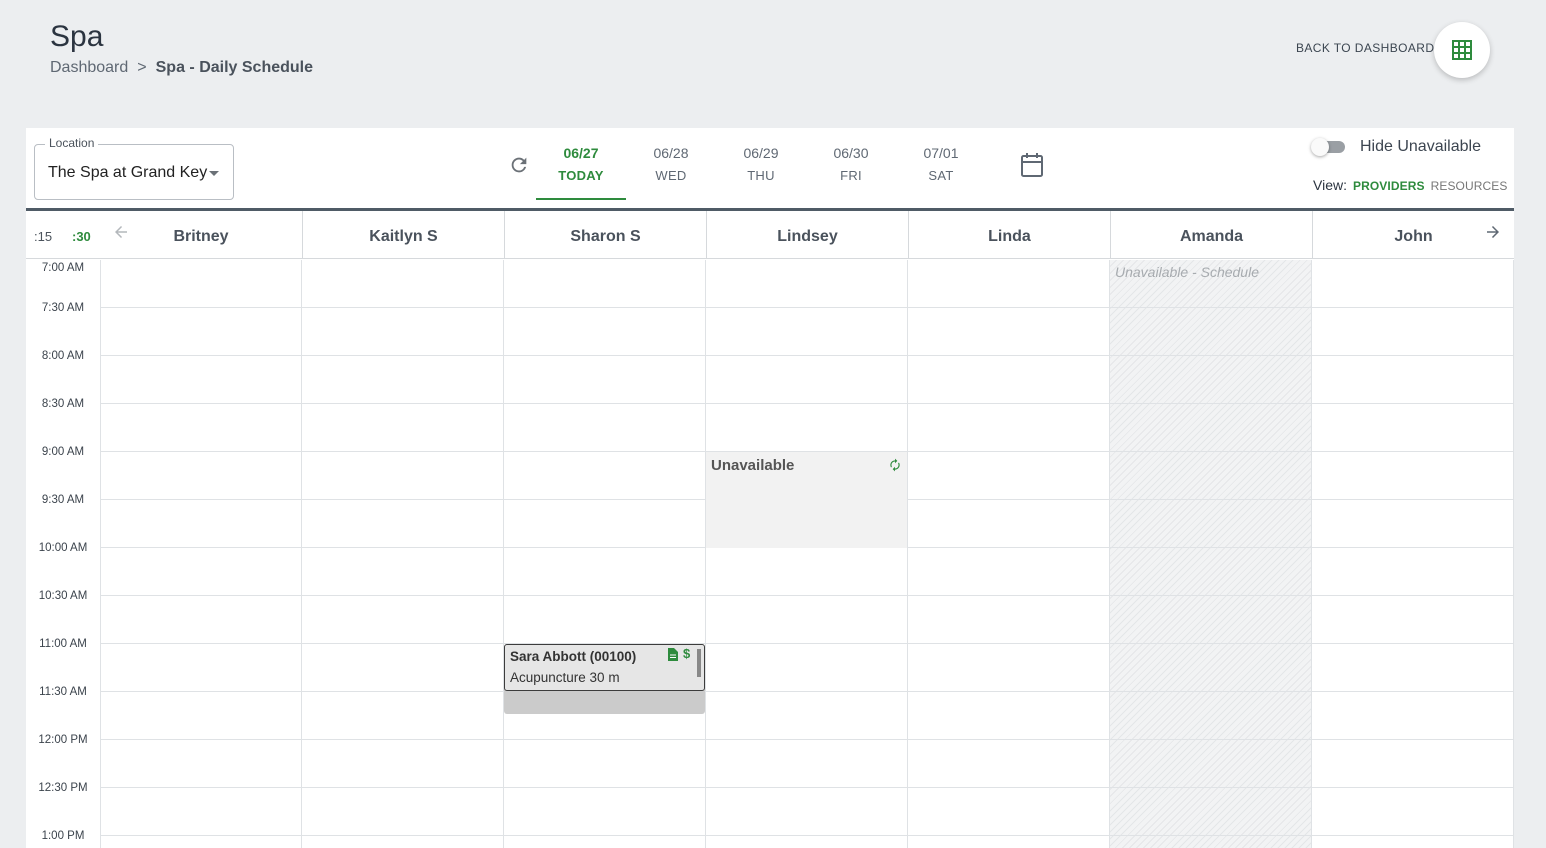 Image resolution: width=1546 pixels, height=848 pixels. Describe the element at coordinates (63, 268) in the screenshot. I see `time-label: 7:00 AM` at that location.